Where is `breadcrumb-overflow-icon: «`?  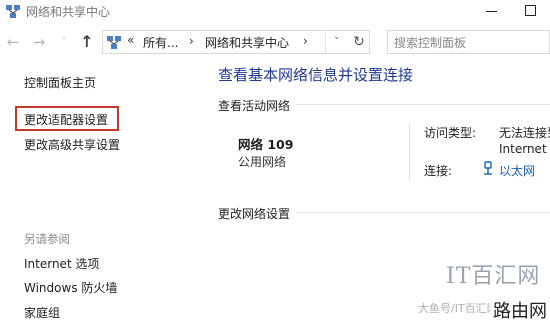 breadcrumb-overflow-icon: « is located at coordinates (130, 40).